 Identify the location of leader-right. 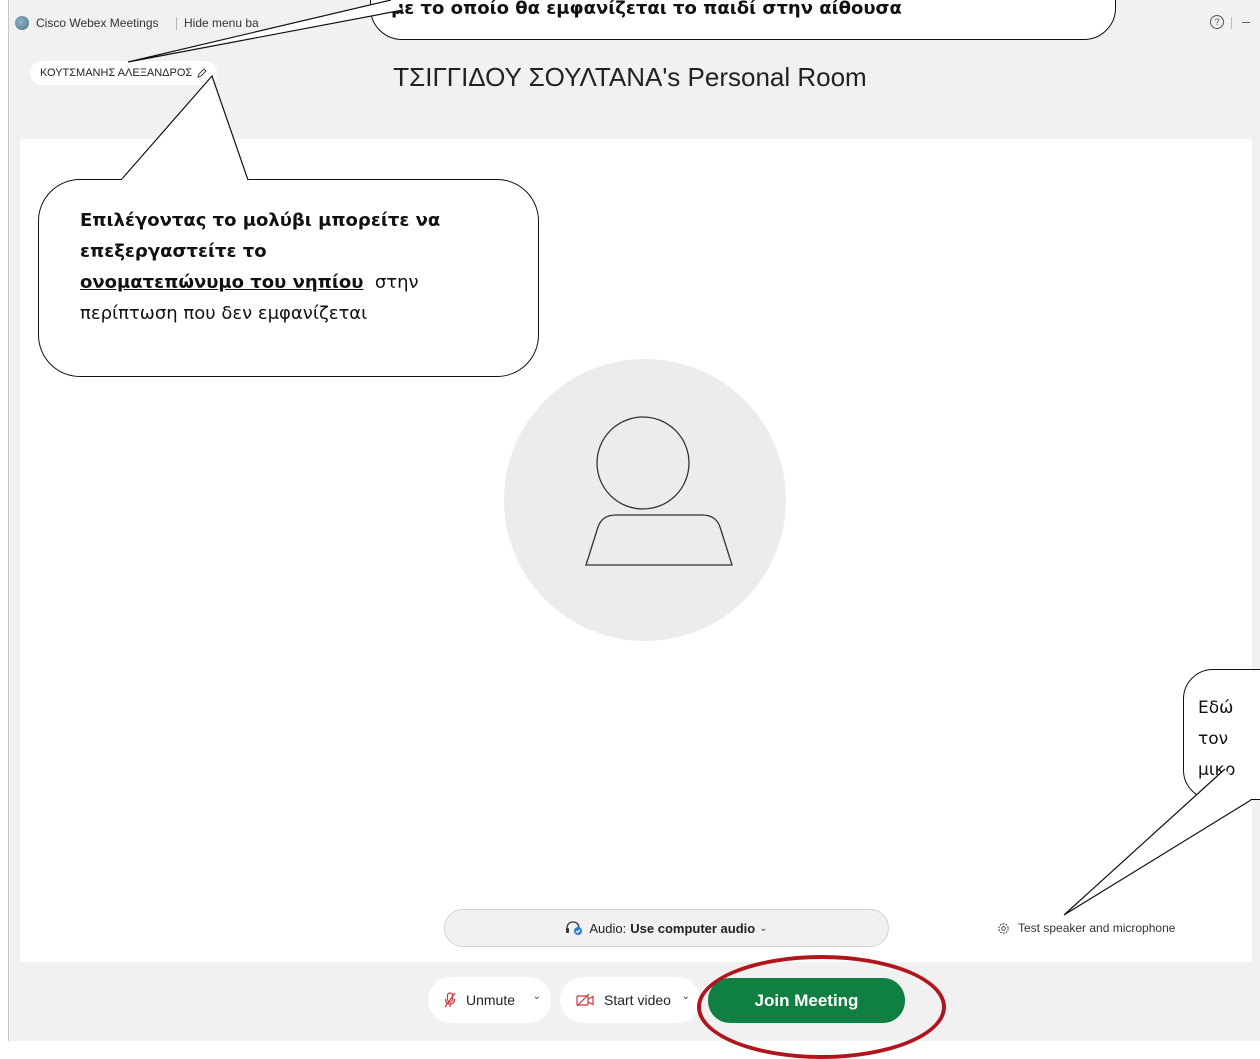
(1157, 842).